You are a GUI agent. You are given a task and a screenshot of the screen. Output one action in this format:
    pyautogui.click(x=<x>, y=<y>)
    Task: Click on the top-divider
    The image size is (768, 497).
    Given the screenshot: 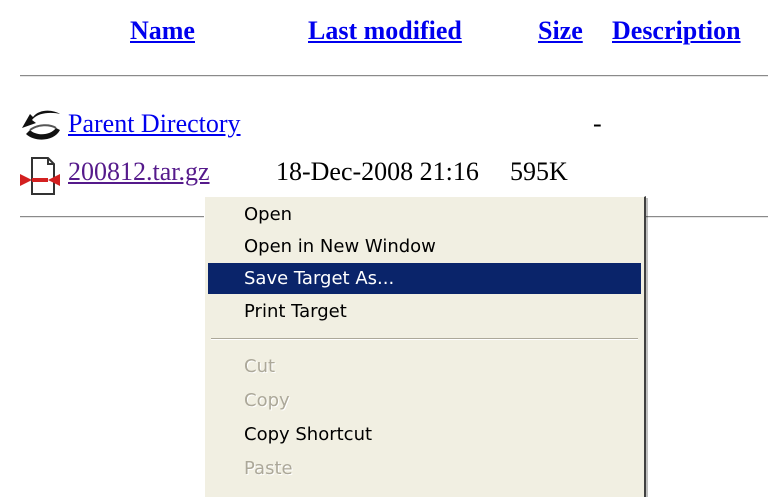 What is the action you would take?
    pyautogui.click(x=394, y=76)
    